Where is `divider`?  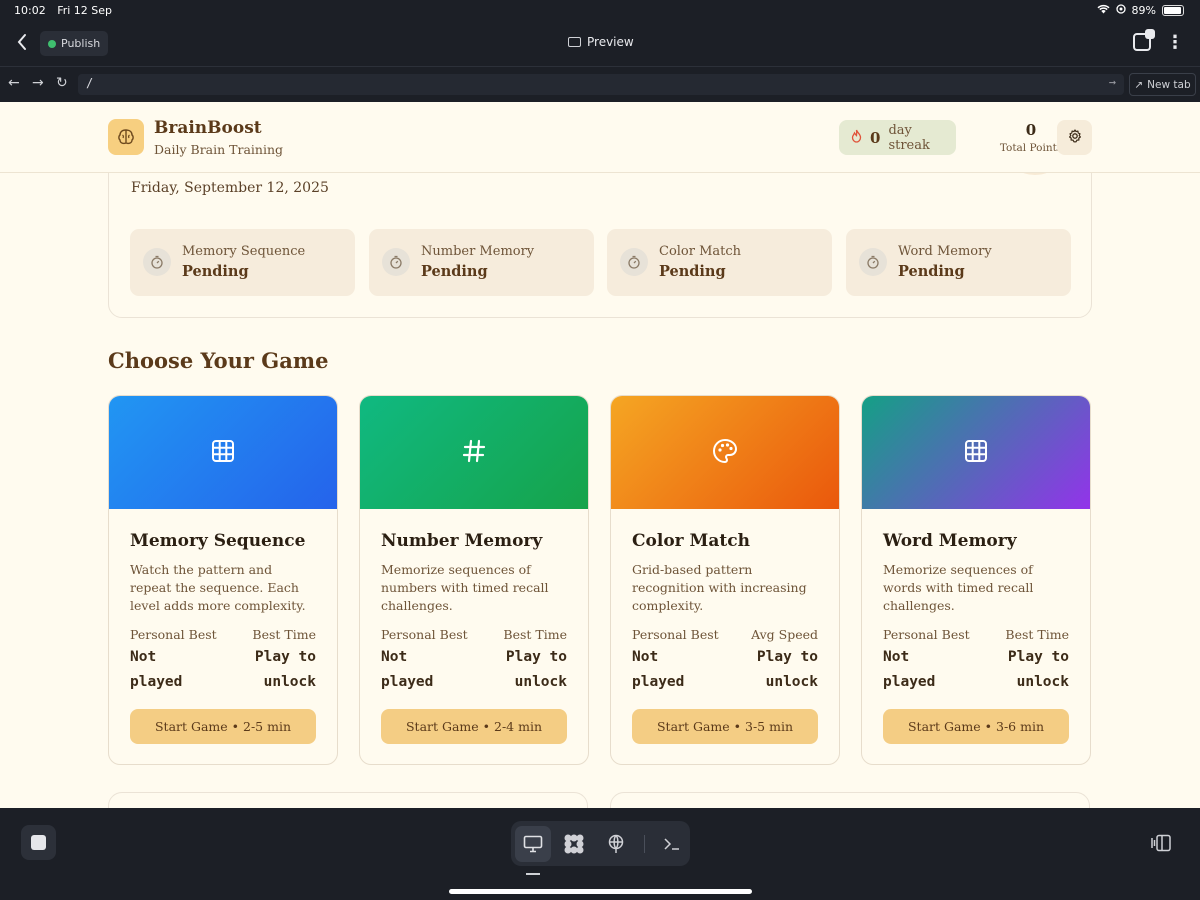 divider is located at coordinates (644, 843).